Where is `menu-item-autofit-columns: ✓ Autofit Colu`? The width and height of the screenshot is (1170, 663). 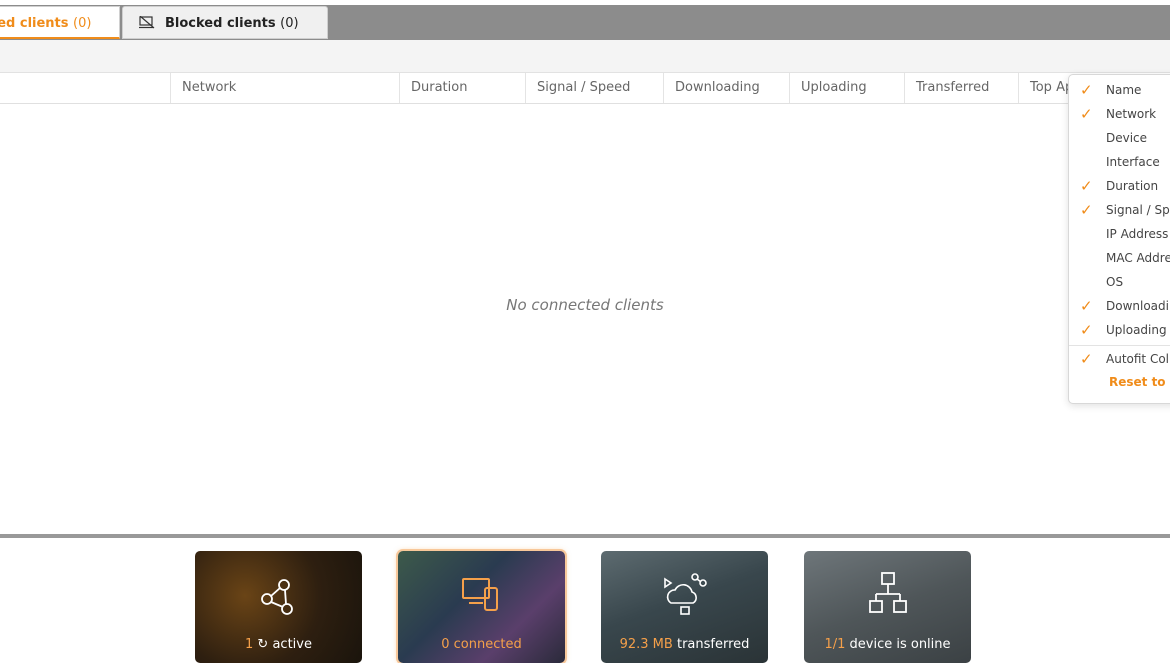 menu-item-autofit-columns: ✓ Autofit Colu is located at coordinates (1119, 359).